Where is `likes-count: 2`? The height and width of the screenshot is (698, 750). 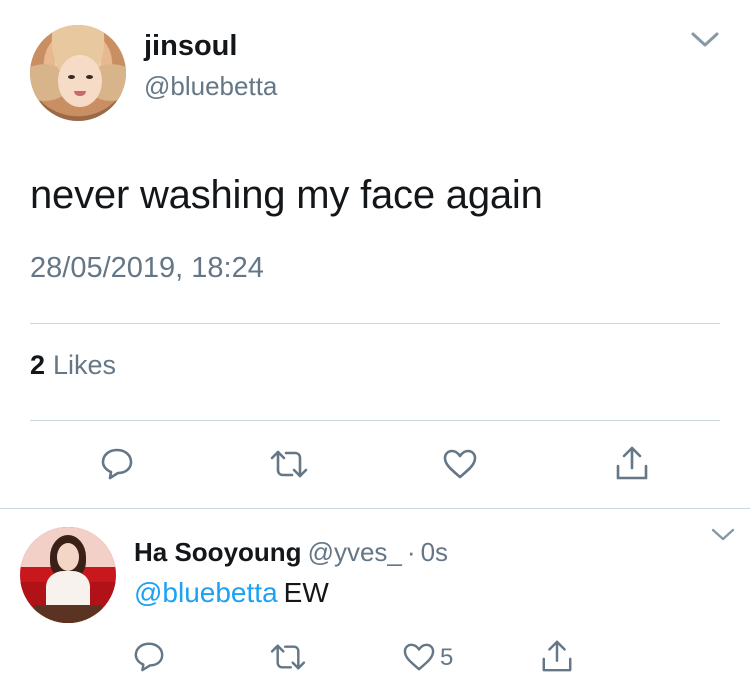 likes-count: 2 is located at coordinates (38, 365).